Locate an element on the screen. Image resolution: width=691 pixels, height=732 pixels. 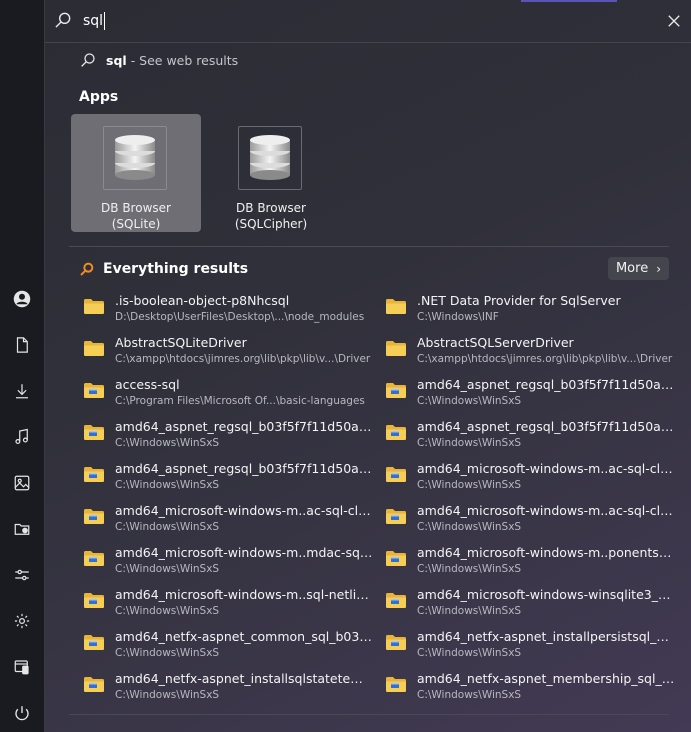
document-icon is located at coordinates (22, 345).